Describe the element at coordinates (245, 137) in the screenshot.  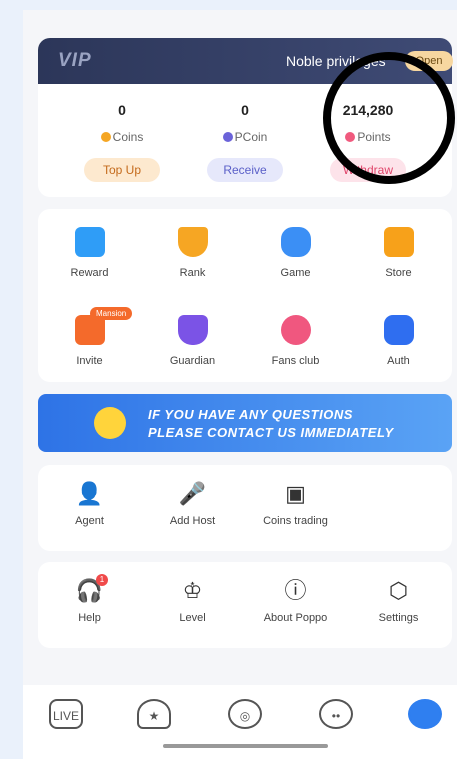
I see `pcoin-label: PCoin` at that location.